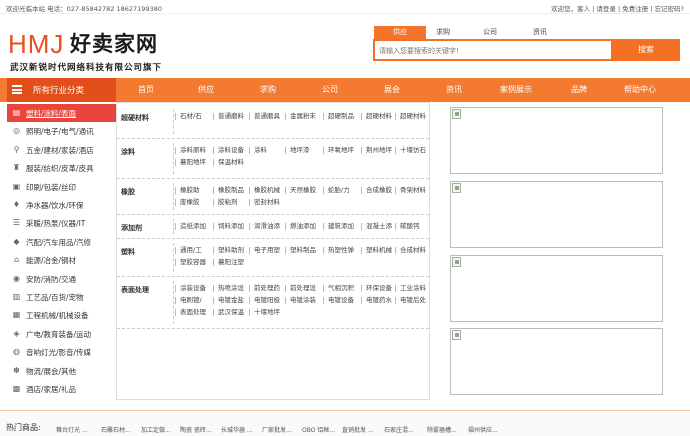  I want to click on sidebar-category: ▩ 酒店/家居/礼品, so click(61, 389).